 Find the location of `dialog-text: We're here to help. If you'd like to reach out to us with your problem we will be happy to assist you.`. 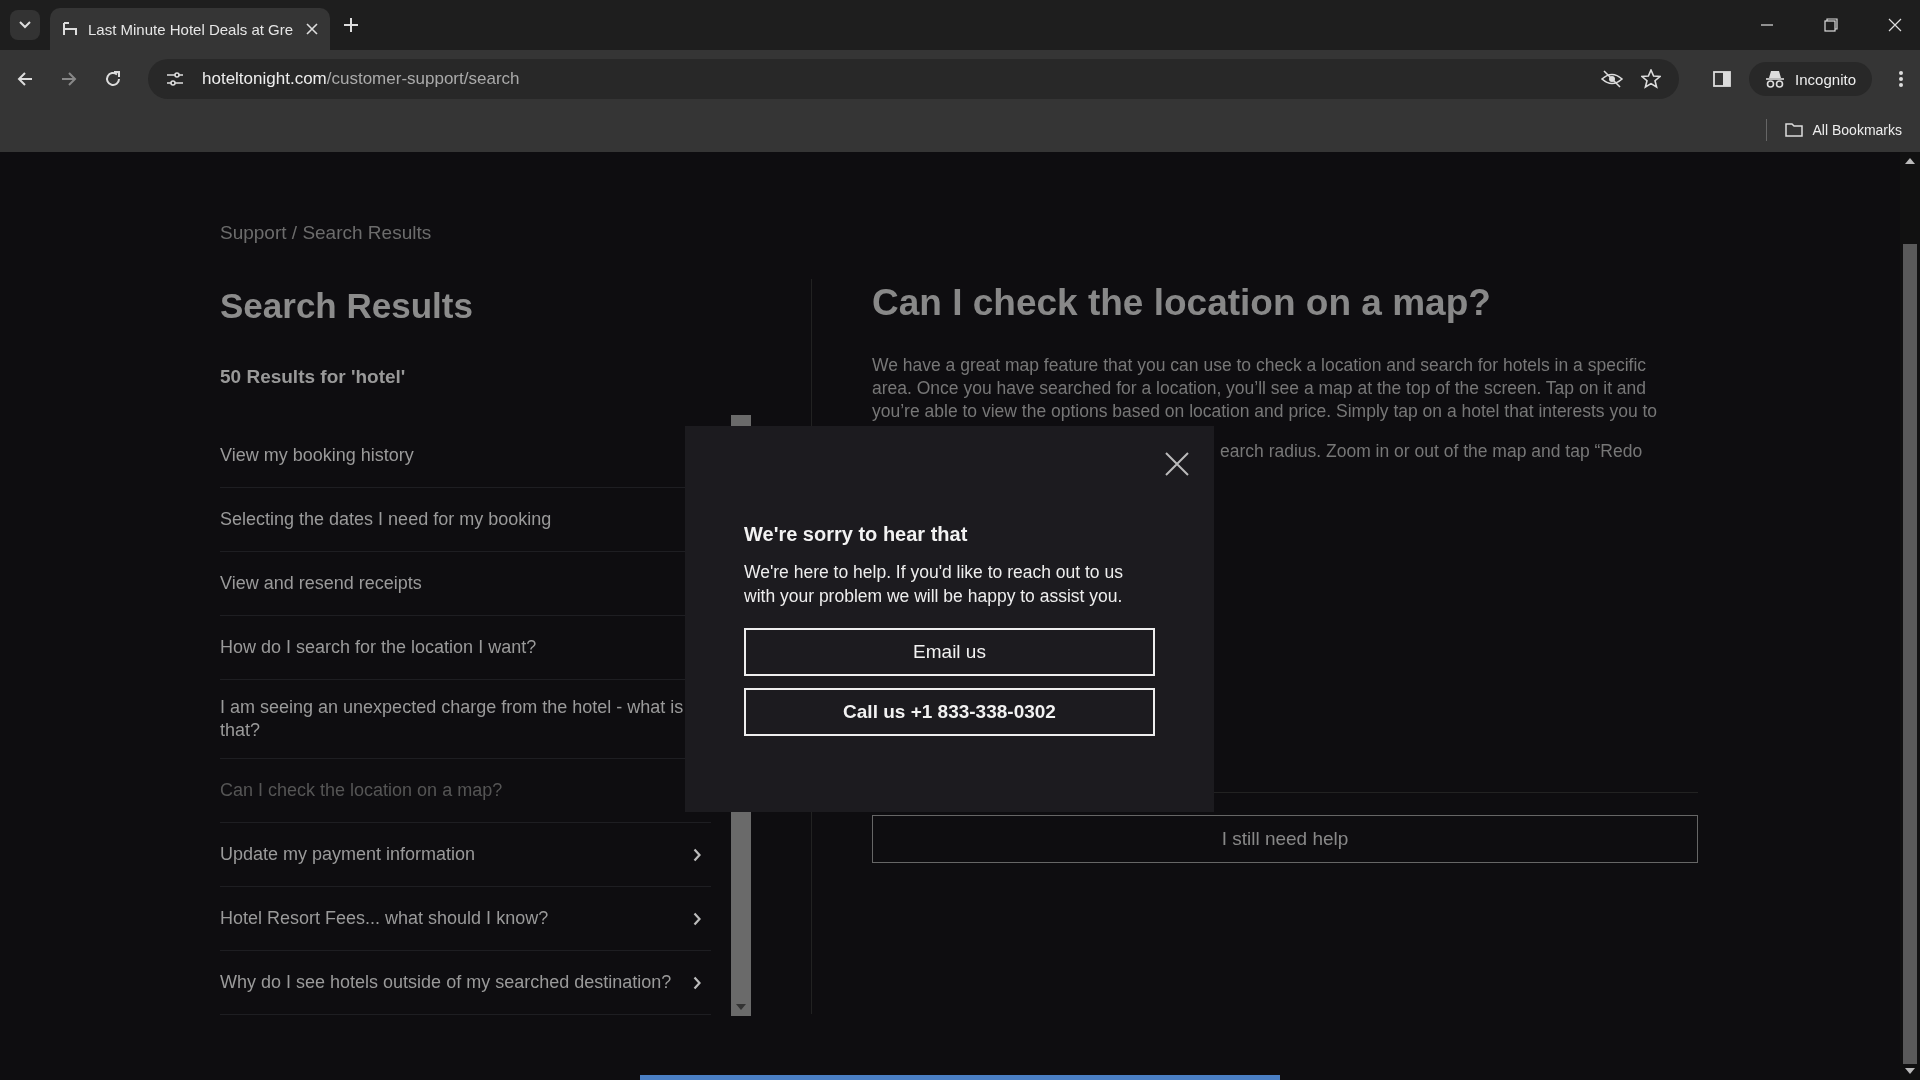

dialog-text: We're here to help. If you'd like to reach out to us with your problem we will be happy to assist you. is located at coordinates (934, 584).